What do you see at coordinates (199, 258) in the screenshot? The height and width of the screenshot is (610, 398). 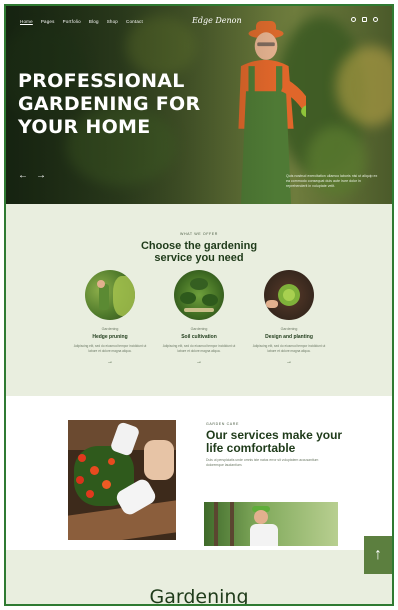 I see `services-title-line2: service you need` at bounding box center [199, 258].